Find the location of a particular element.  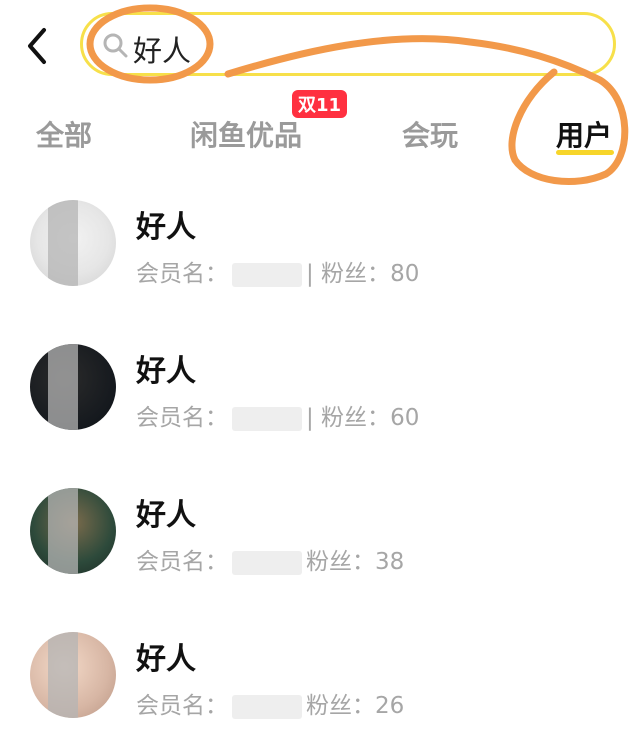

user-meta: 会员名： | 粉丝：80 is located at coordinates (277, 271).